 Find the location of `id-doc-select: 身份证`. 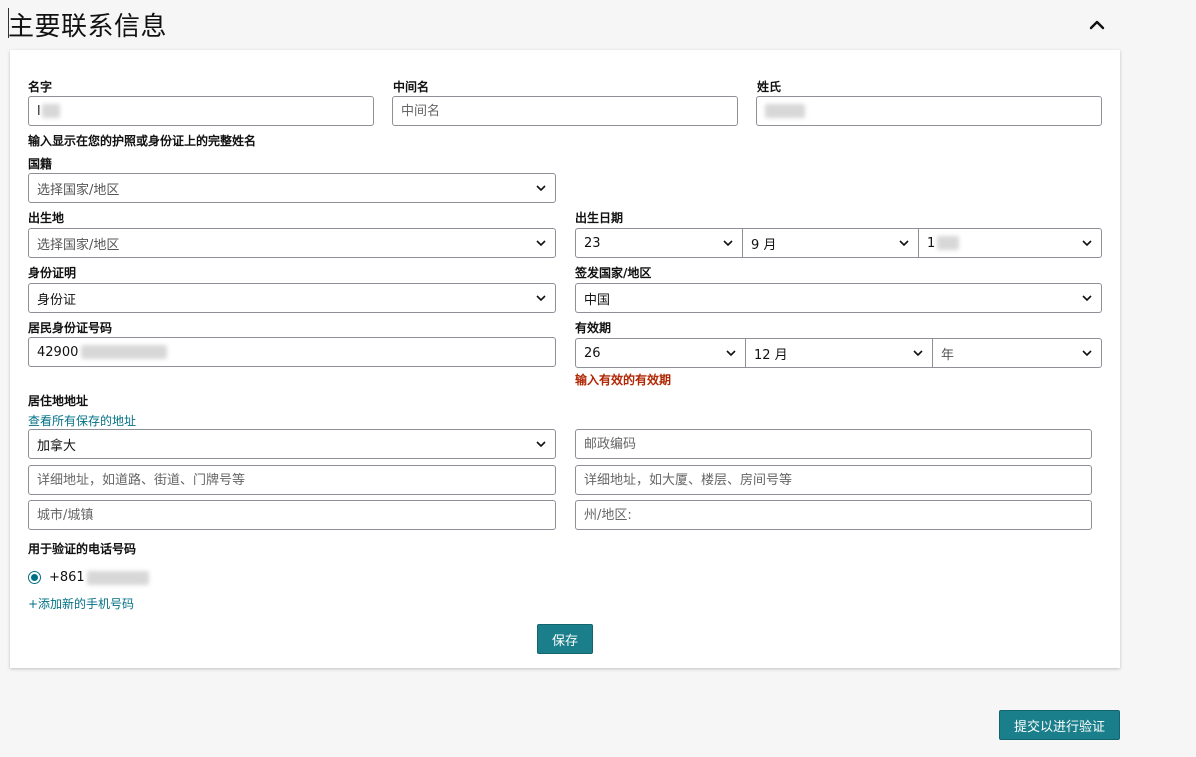

id-doc-select: 身份证 is located at coordinates (292, 298).